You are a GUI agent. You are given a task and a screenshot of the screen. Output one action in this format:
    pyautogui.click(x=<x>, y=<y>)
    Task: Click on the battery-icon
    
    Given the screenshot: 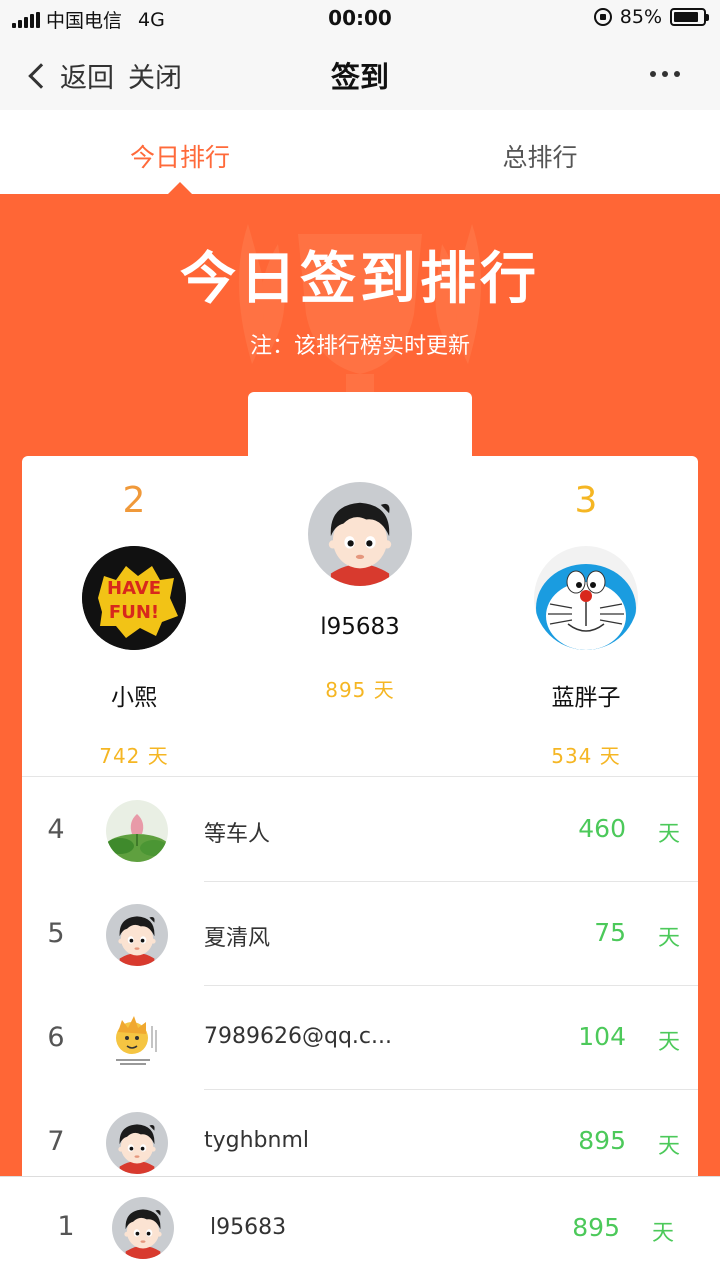 What is the action you would take?
    pyautogui.click(x=689, y=17)
    